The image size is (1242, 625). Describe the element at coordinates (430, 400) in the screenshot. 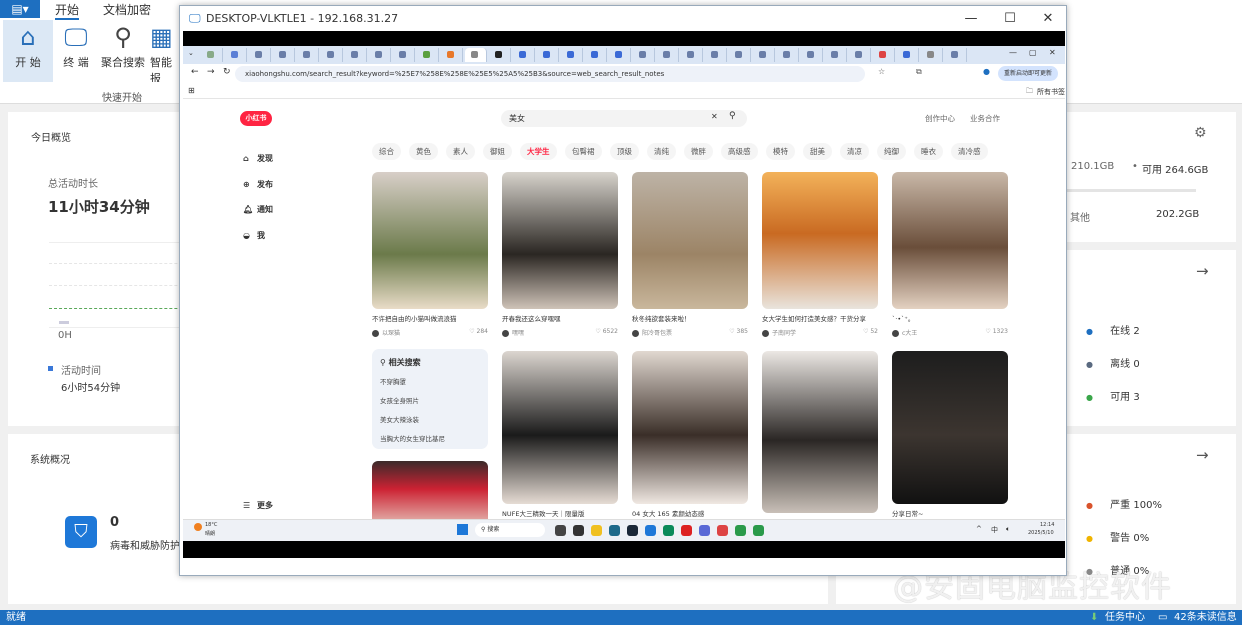

I see `related-item: 女孩全身照片` at that location.